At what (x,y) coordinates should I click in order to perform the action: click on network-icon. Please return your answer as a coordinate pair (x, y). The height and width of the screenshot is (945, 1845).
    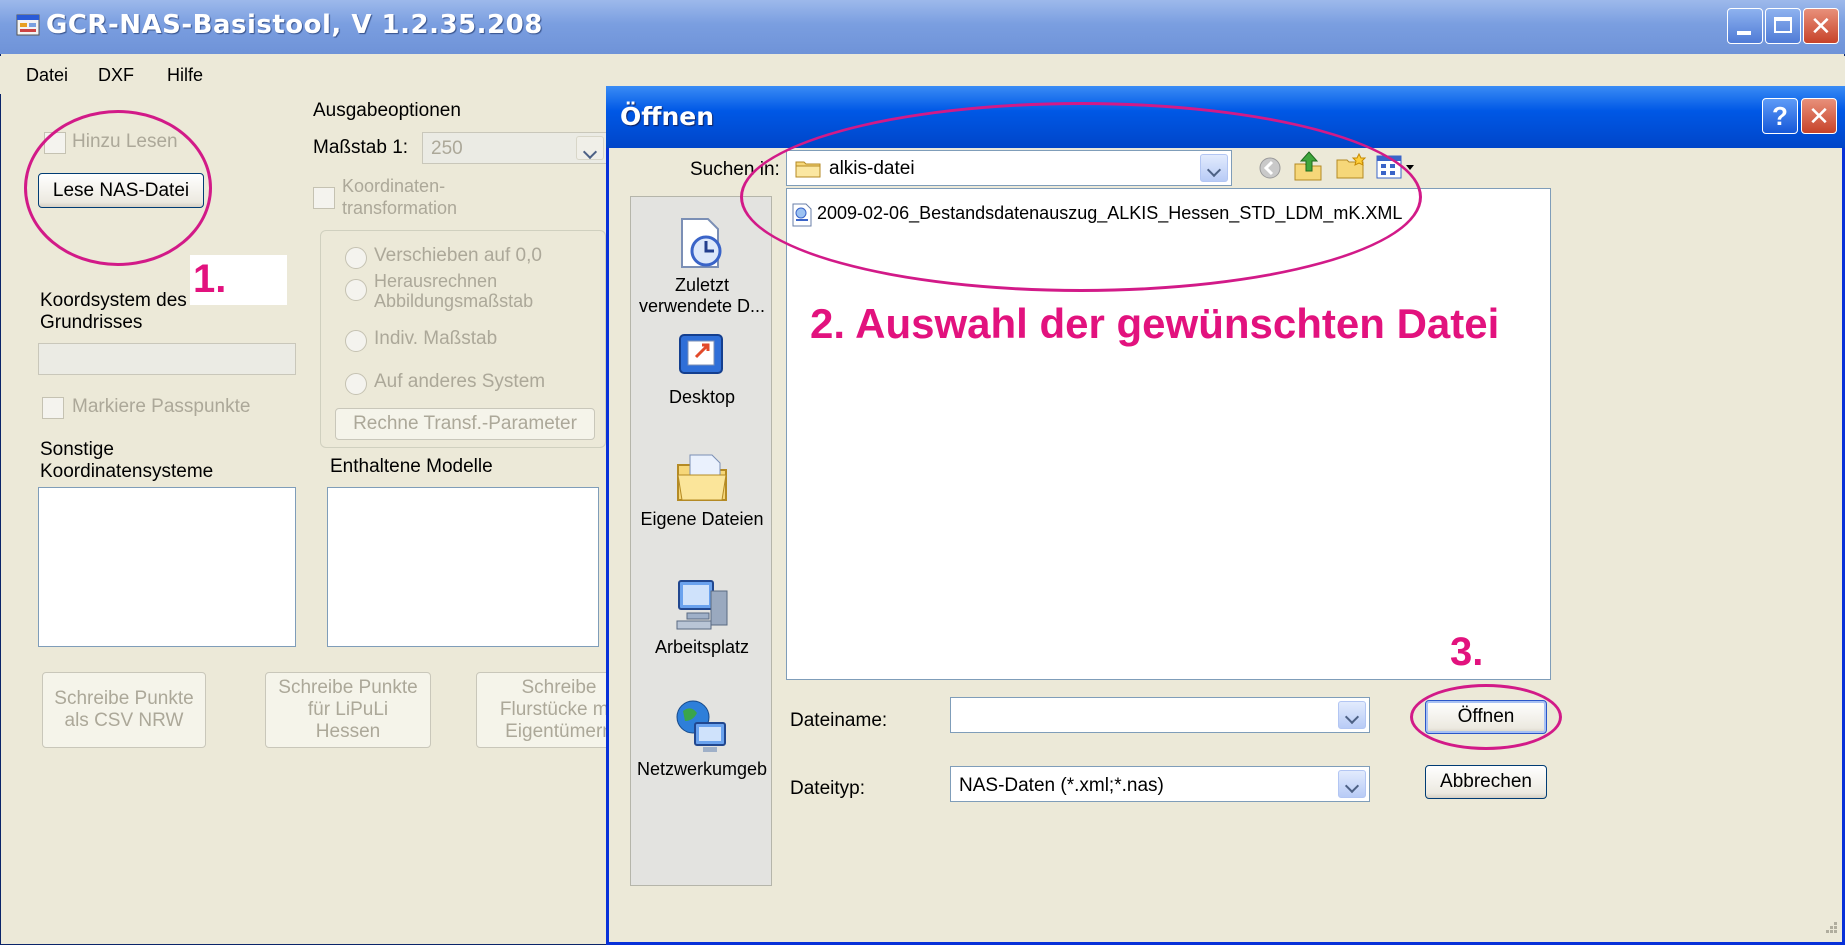
    Looking at the image, I should click on (701, 726).